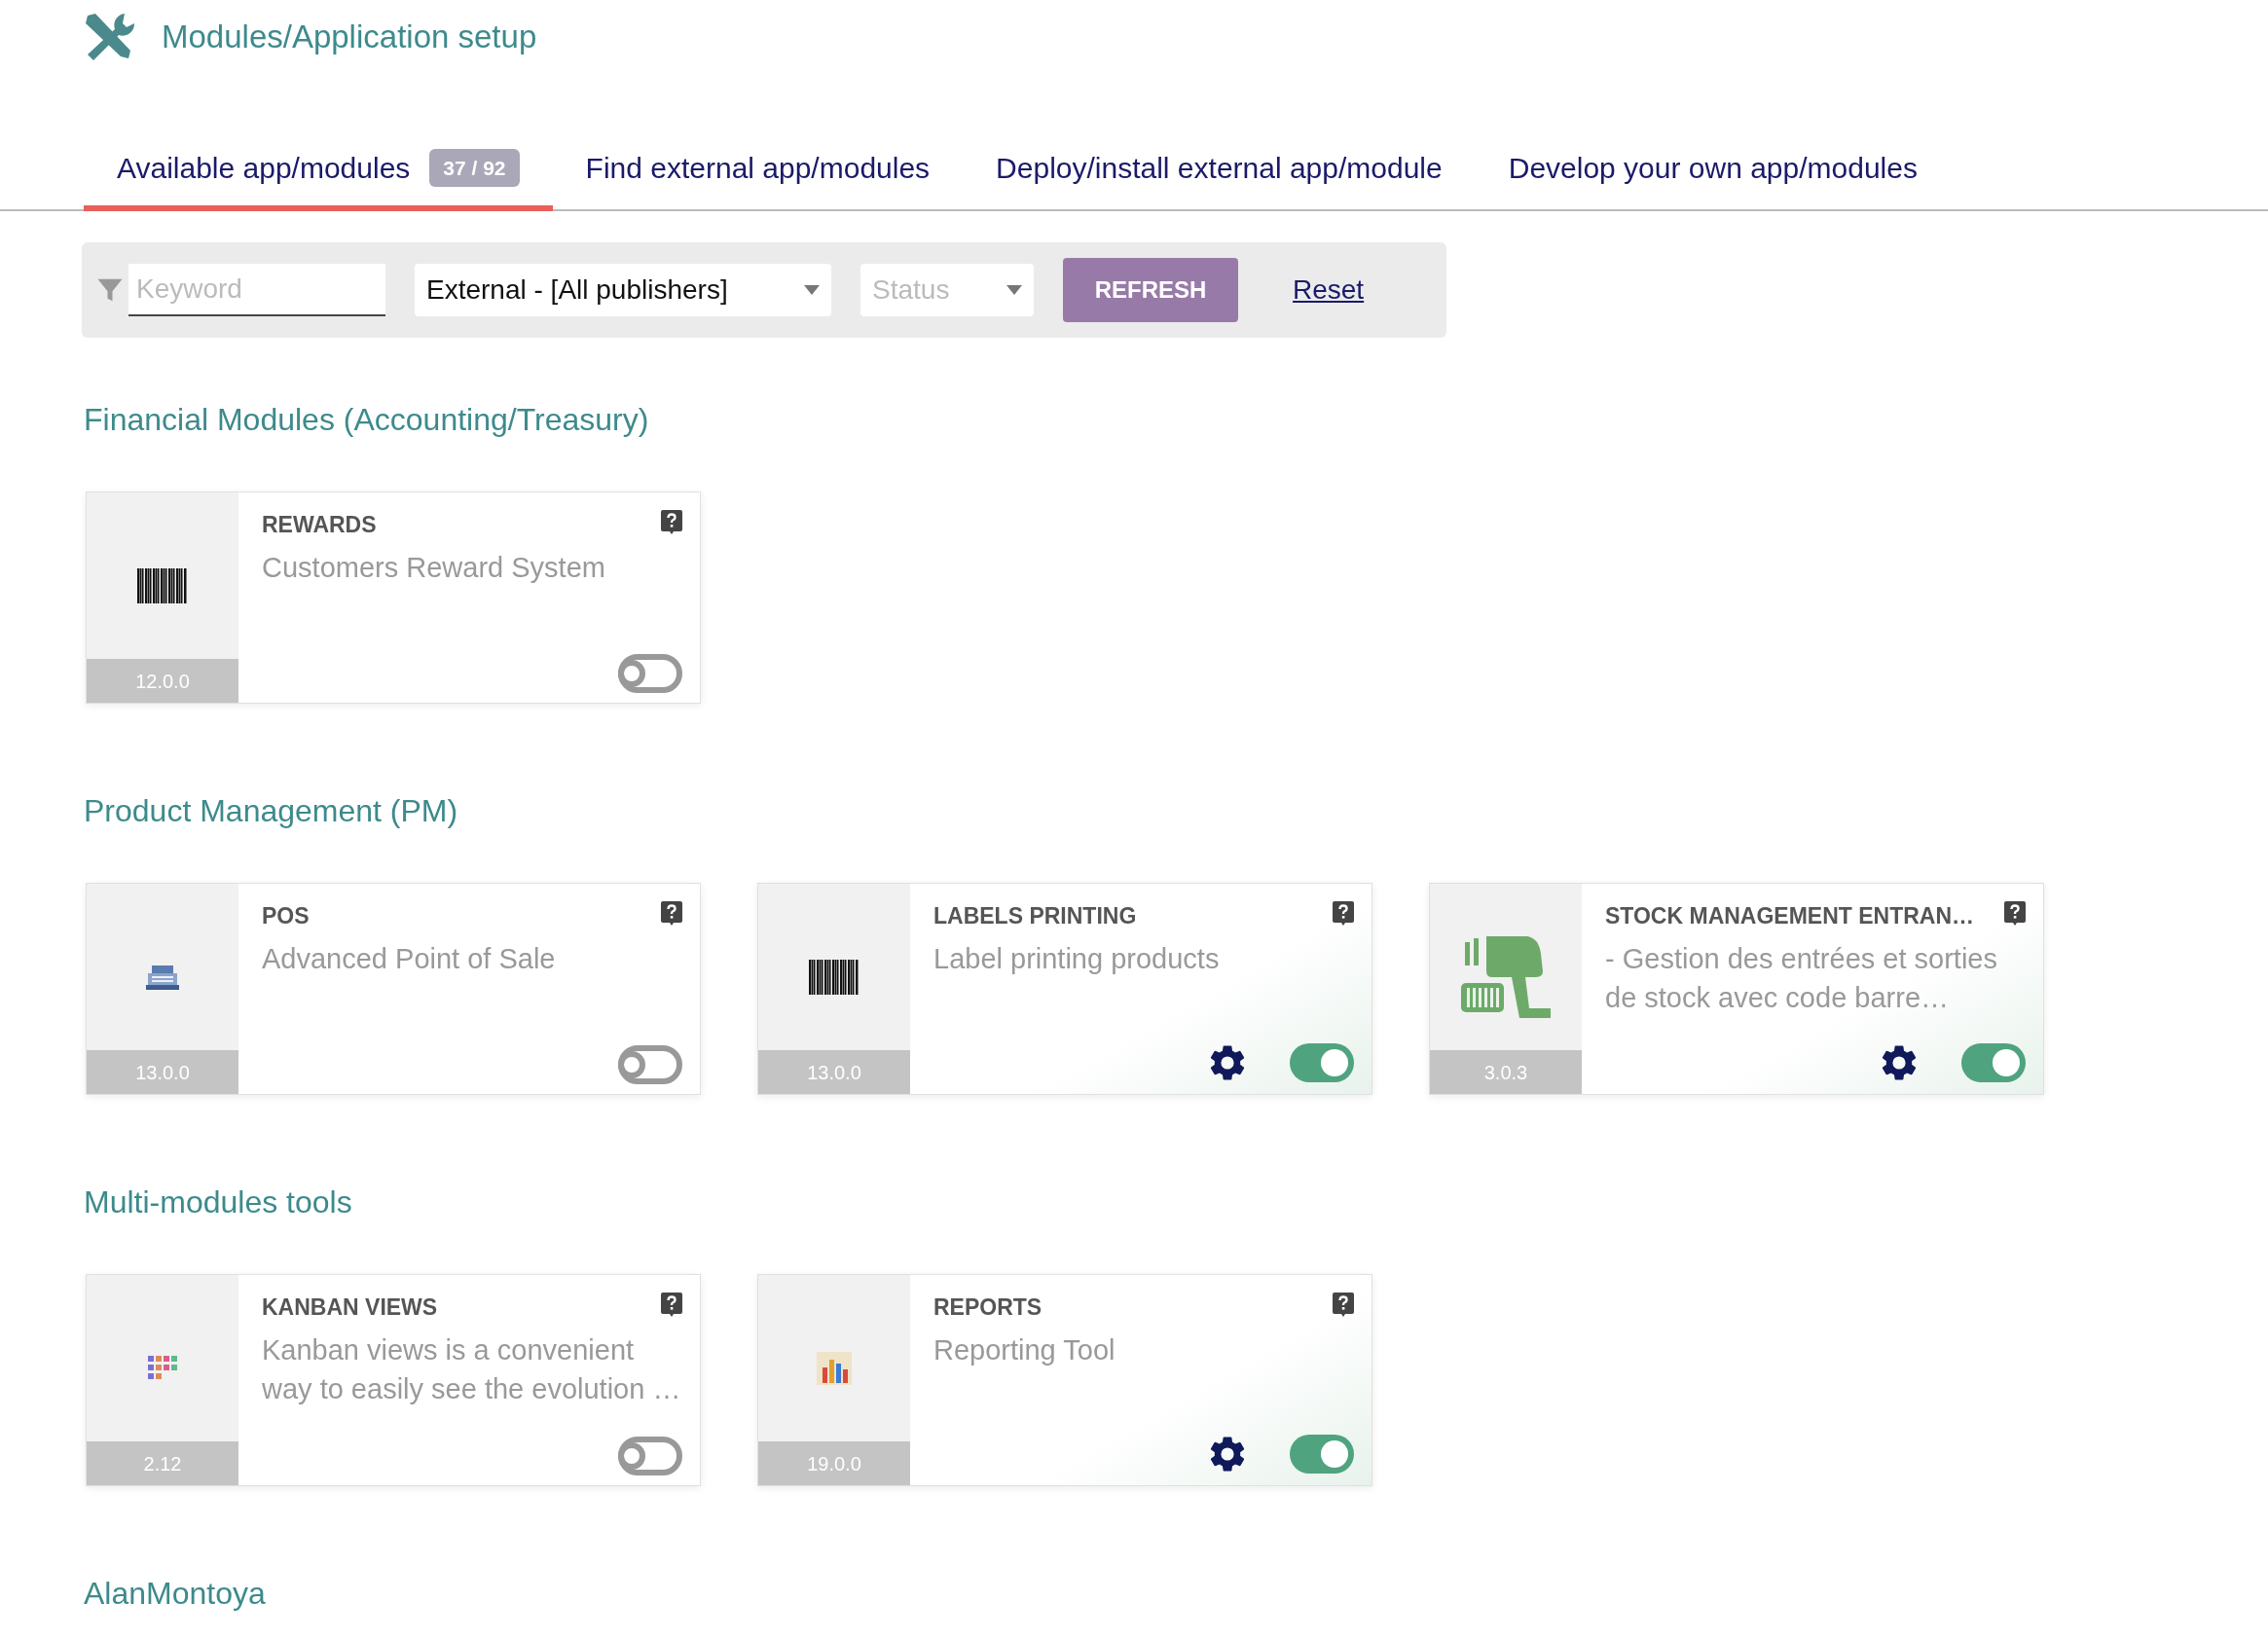 This screenshot has height=1639, width=2268. Describe the element at coordinates (434, 567) in the screenshot. I see `module-description: Customers Reward System` at that location.